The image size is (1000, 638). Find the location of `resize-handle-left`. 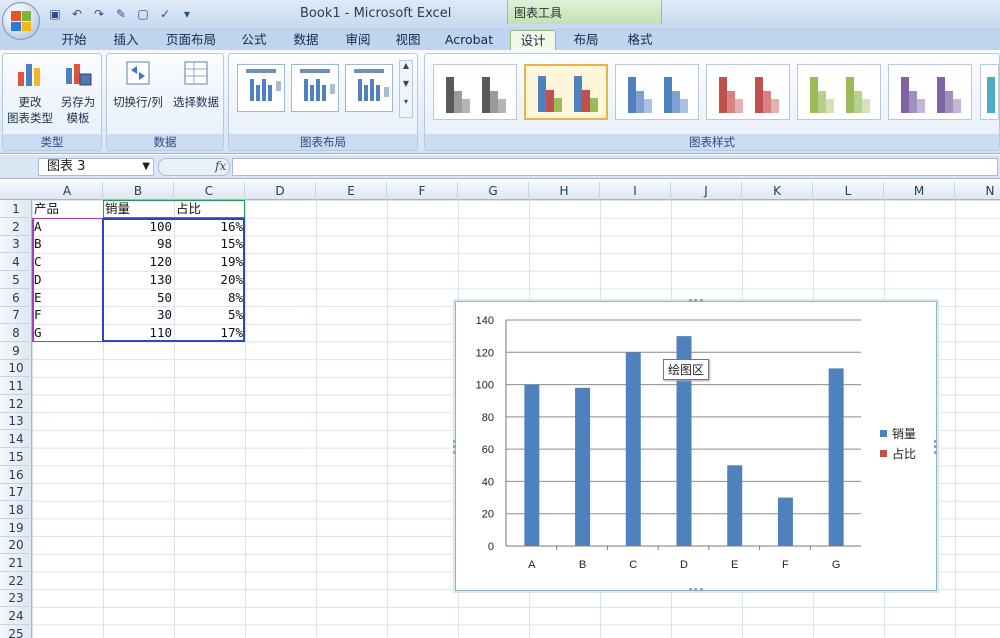

resize-handle-left is located at coordinates (454, 447).